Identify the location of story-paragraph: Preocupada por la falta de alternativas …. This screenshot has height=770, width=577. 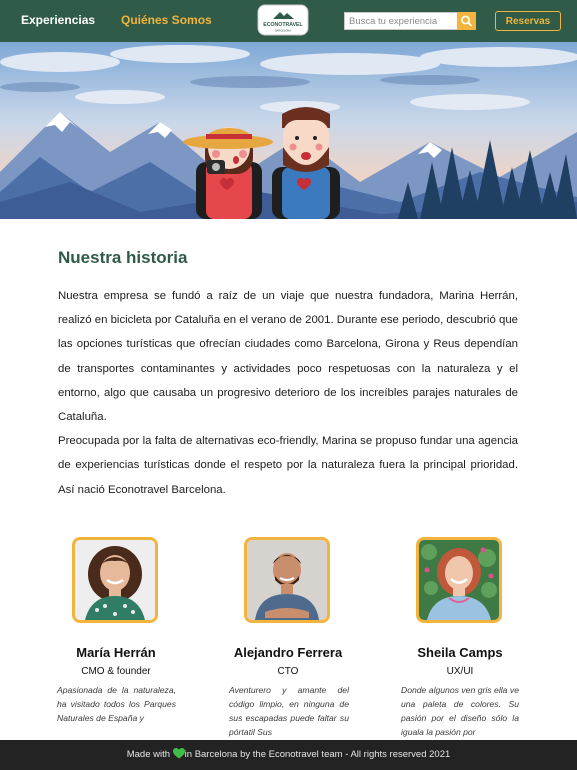
(288, 465).